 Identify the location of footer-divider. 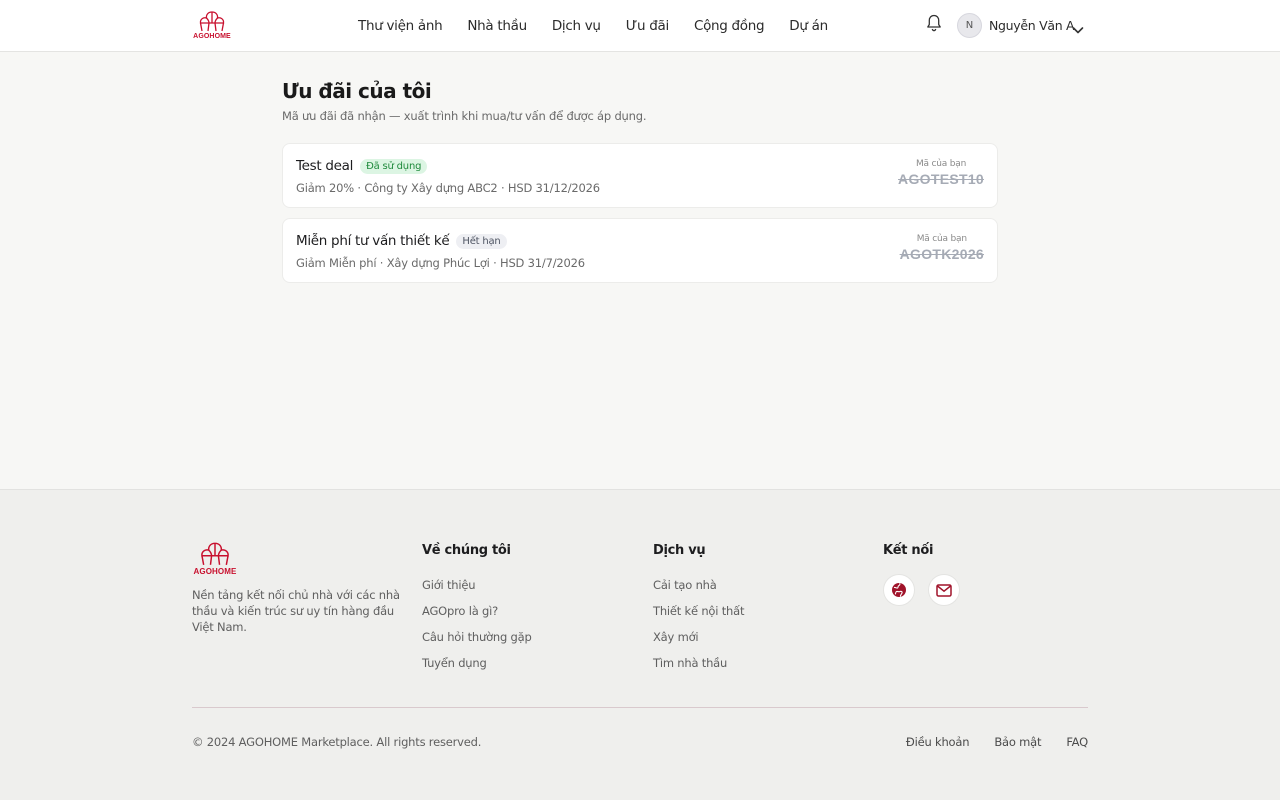
(640, 707).